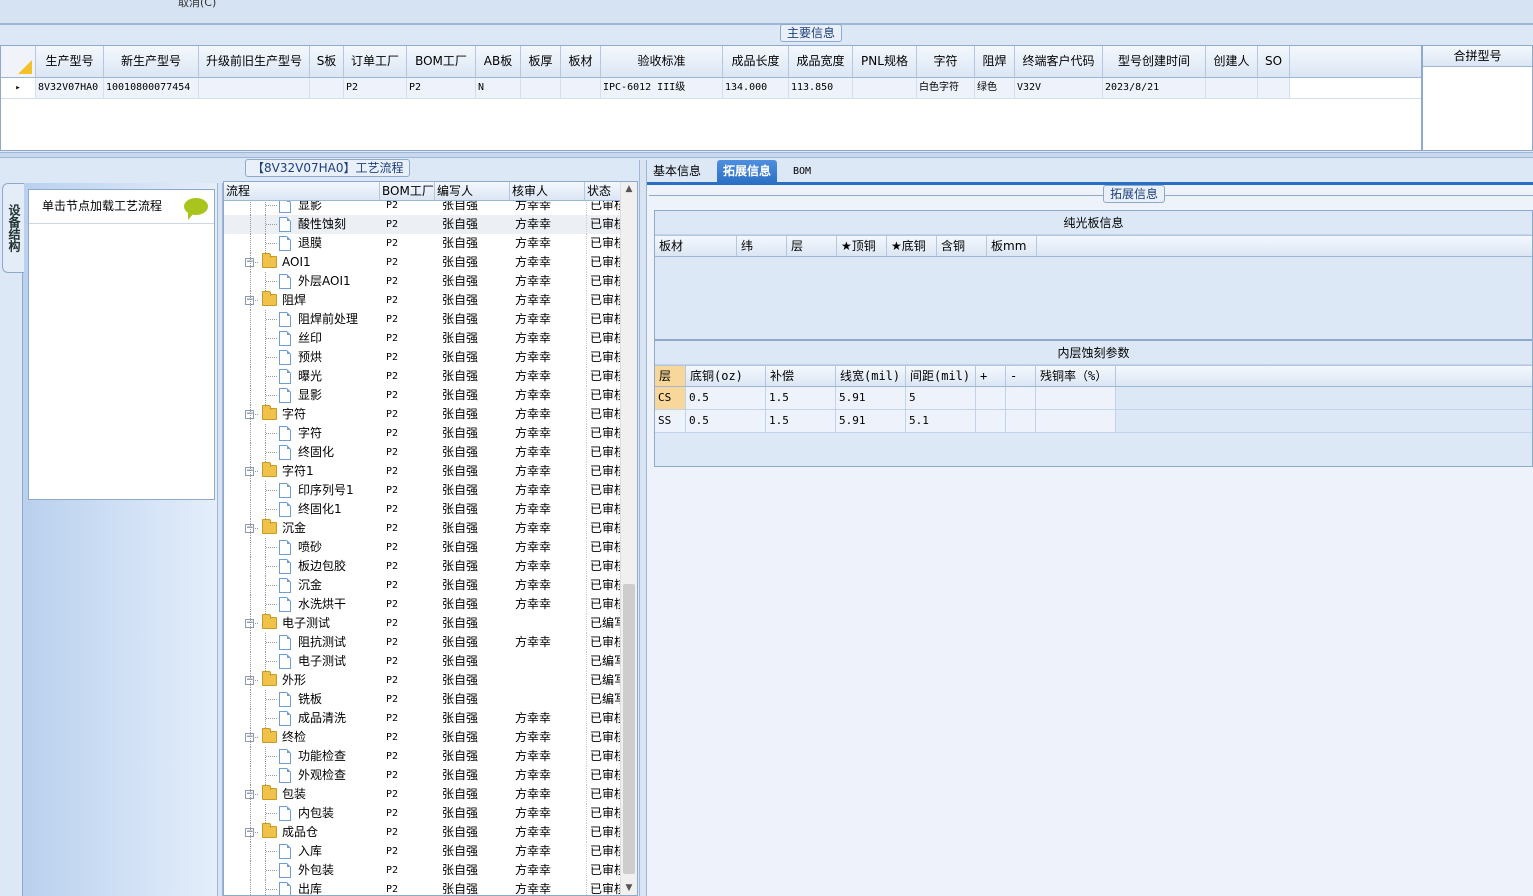  I want to click on tree-node-cell: 印序列号1, so click(302, 490).